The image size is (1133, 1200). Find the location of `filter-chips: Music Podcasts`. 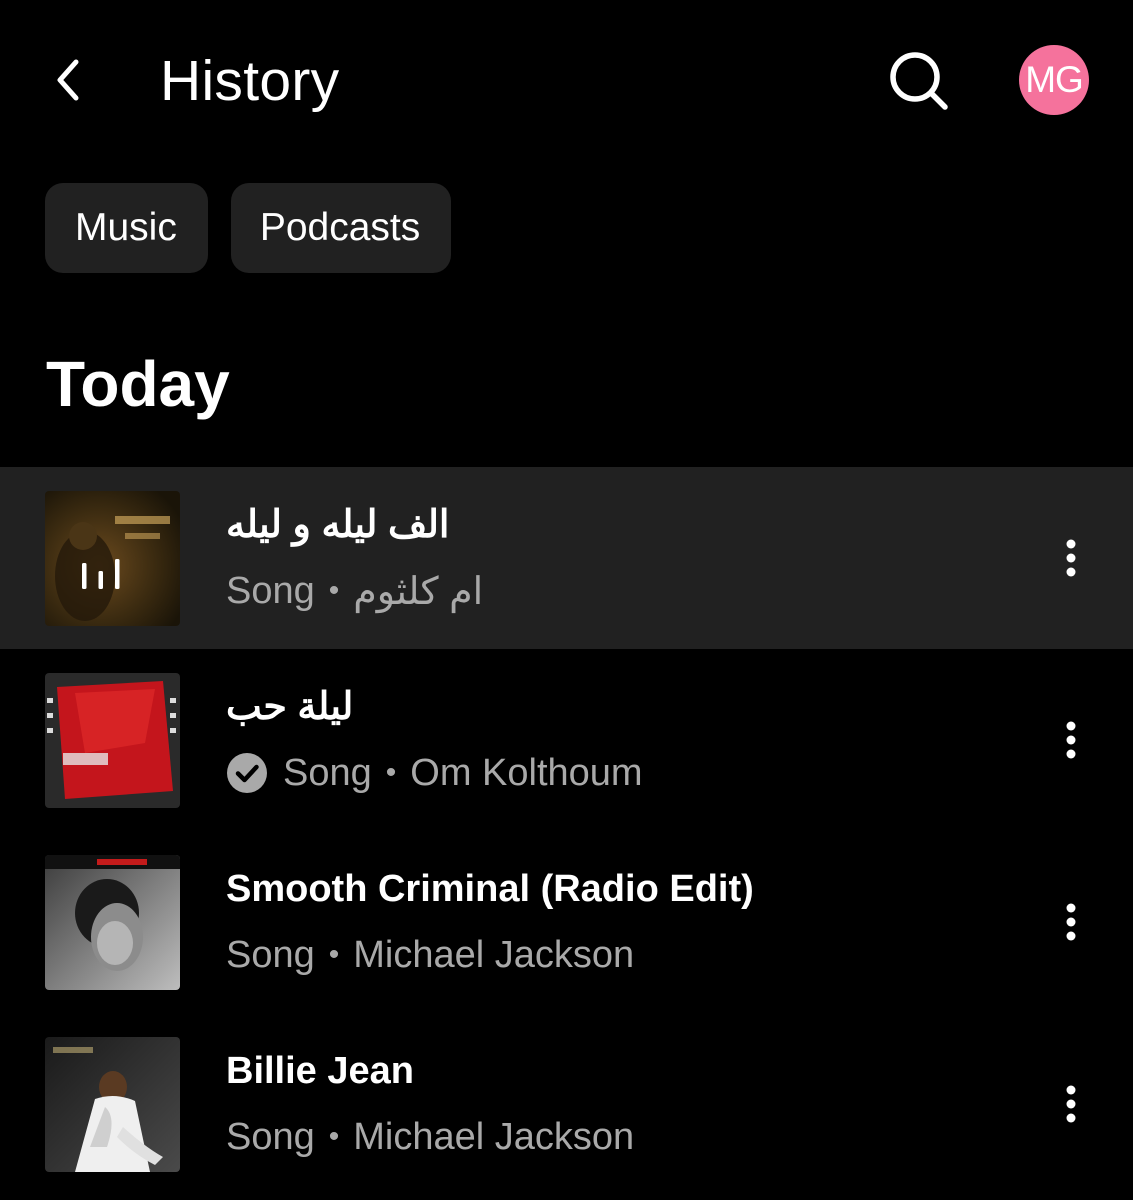

filter-chips: Music Podcasts is located at coordinates (248, 228).